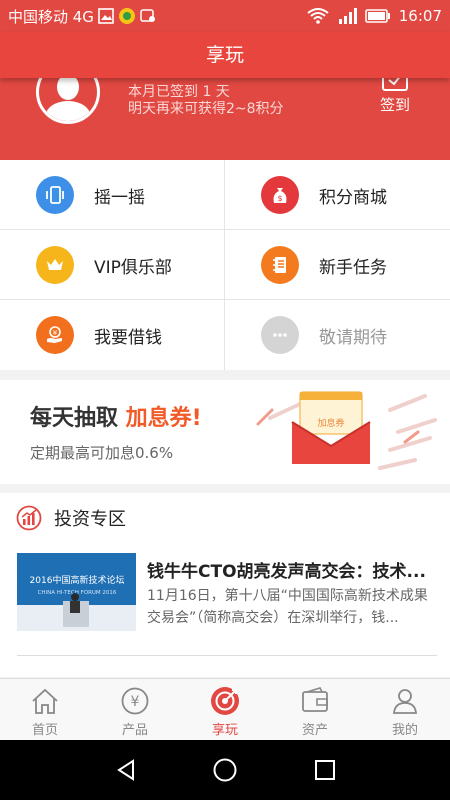 The image size is (450, 800). I want to click on menu-item-newbie-tasks: 新手任务, so click(337, 265).